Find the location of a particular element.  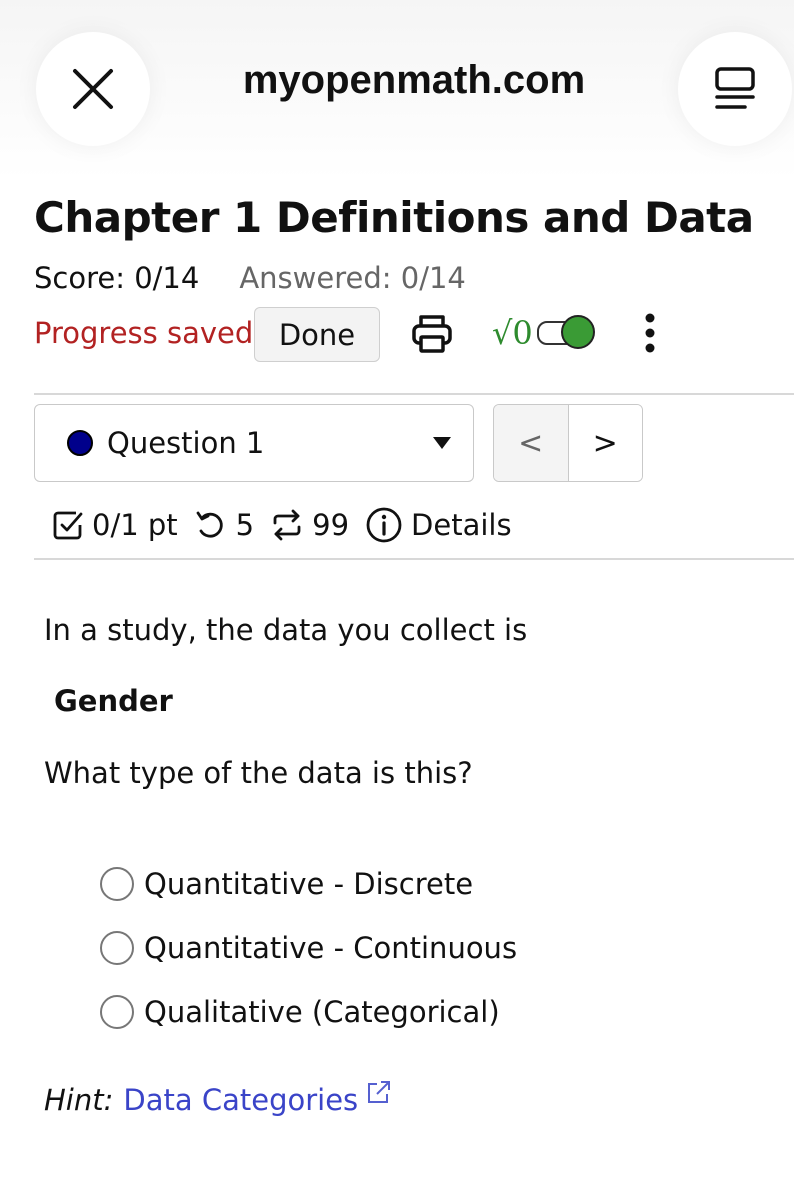

question-meta-row: 0/1 pt 5 99 Details is located at coordinates (282, 525).